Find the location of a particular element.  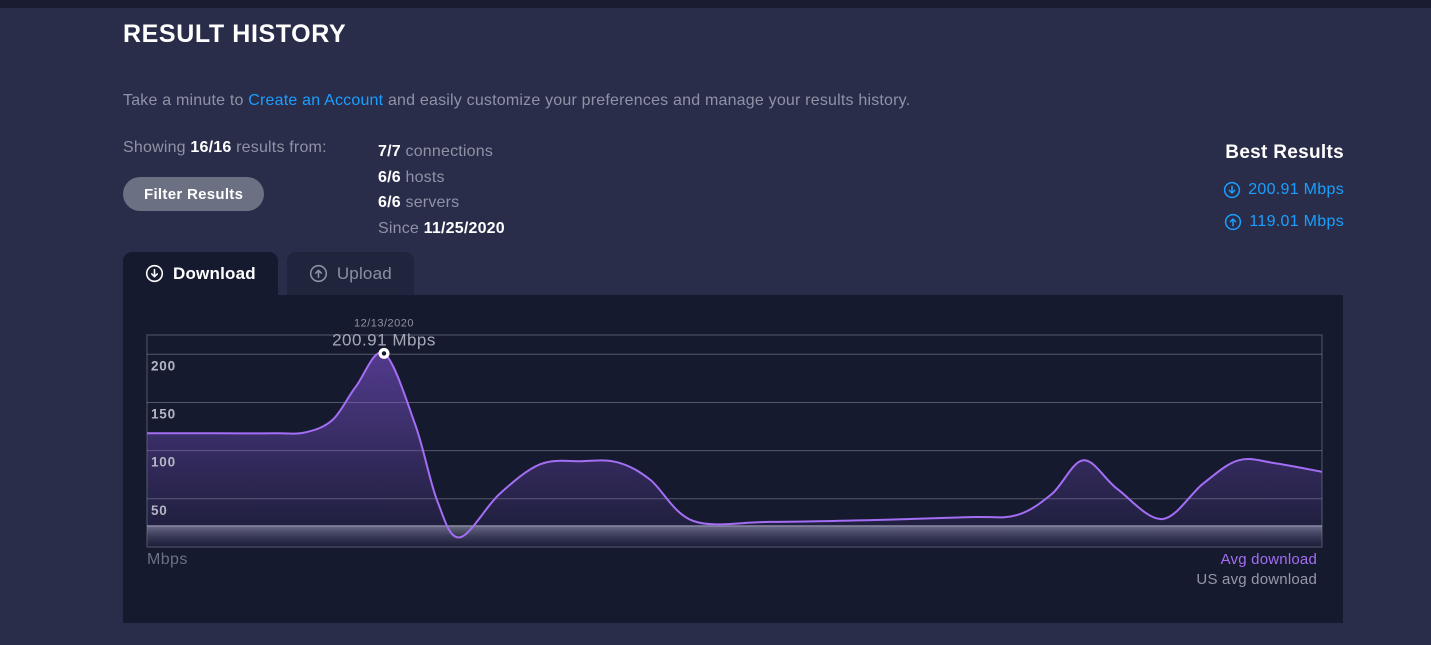

svg-text: 100 is located at coordinates (163, 462).